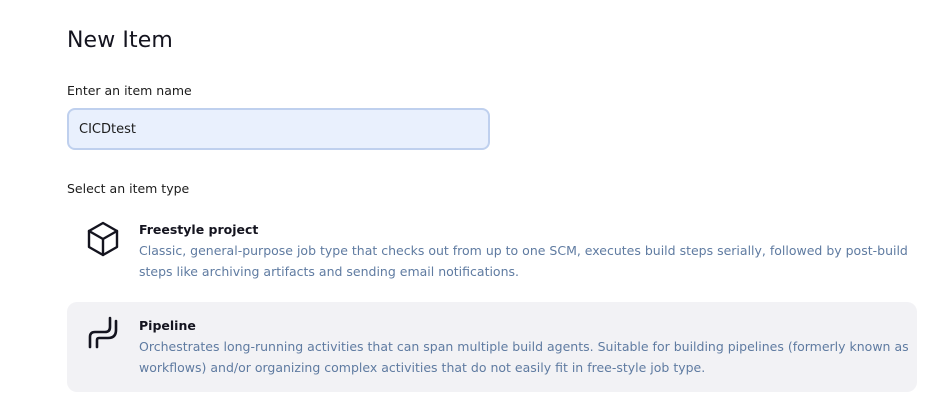 The image size is (951, 407). I want to click on item-type-label: Select an item type, so click(128, 188).